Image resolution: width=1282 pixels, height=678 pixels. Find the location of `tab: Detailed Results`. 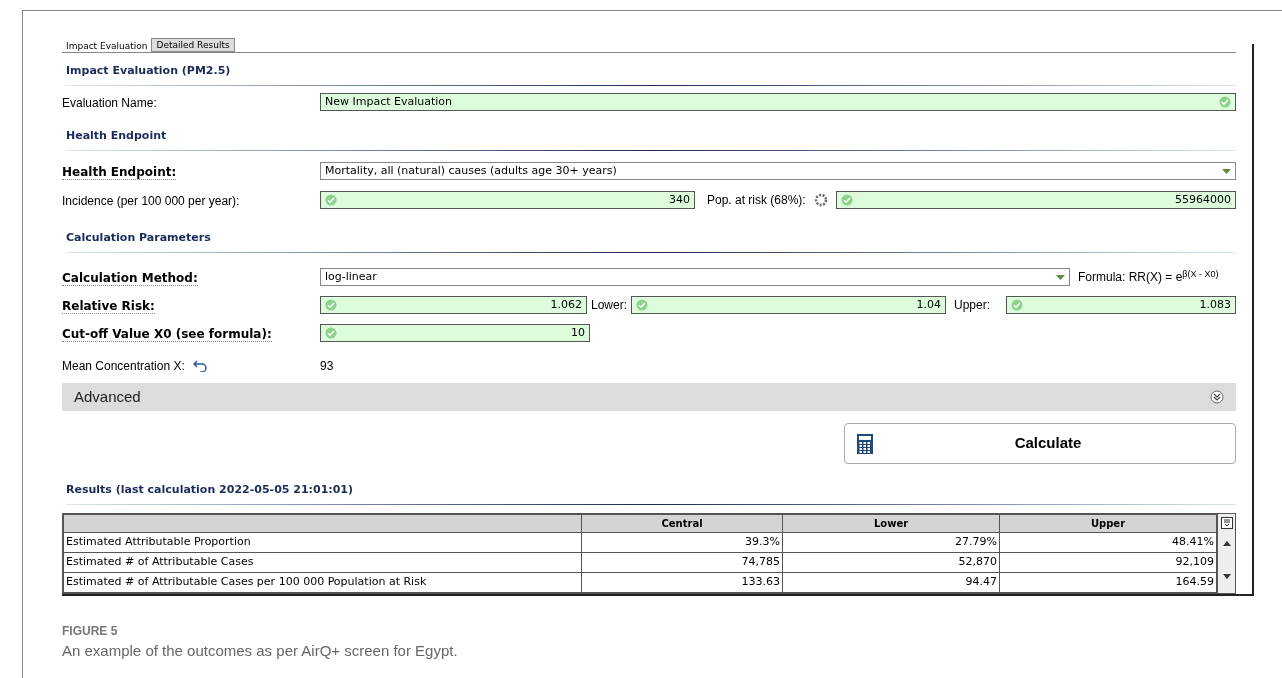

tab: Detailed Results is located at coordinates (193, 45).